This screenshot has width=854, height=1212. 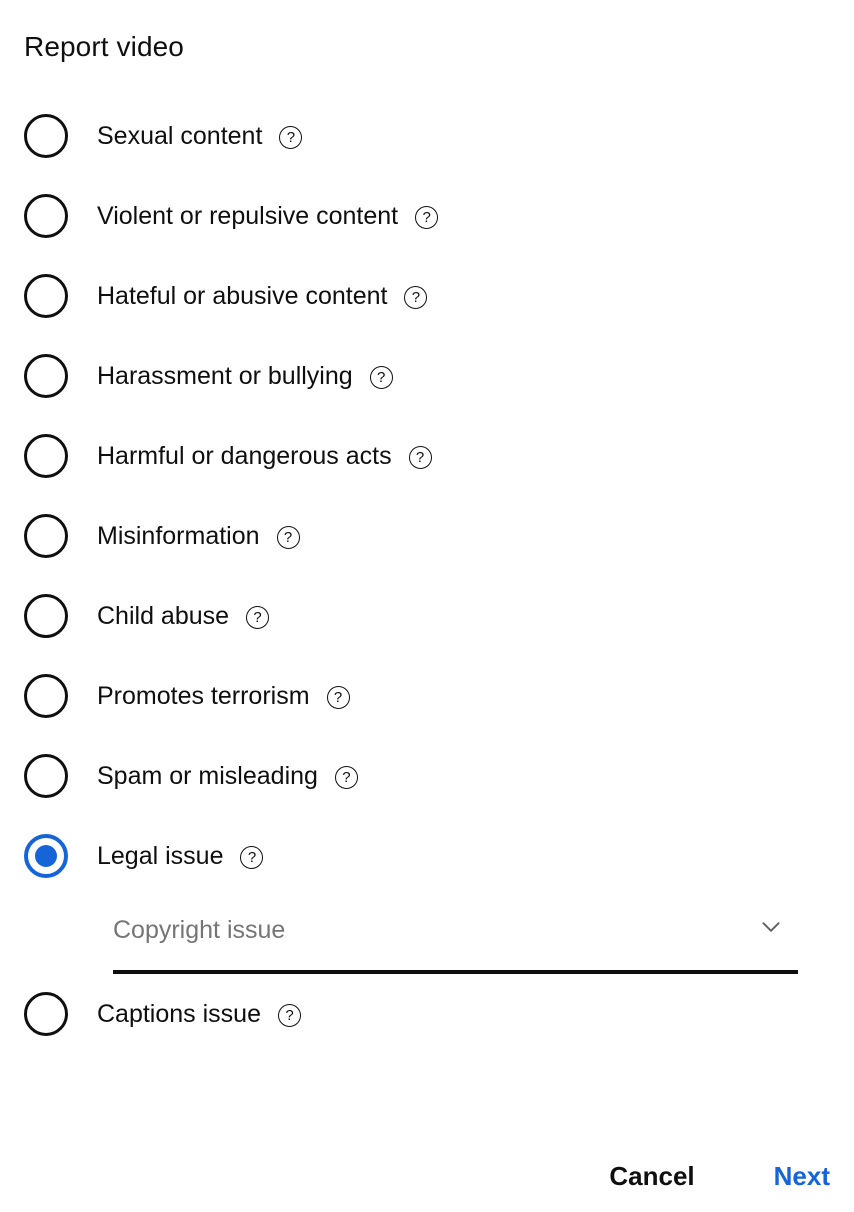 What do you see at coordinates (427, 856) in the screenshot?
I see `radio-option-legal-issue: Legal issue ?` at bounding box center [427, 856].